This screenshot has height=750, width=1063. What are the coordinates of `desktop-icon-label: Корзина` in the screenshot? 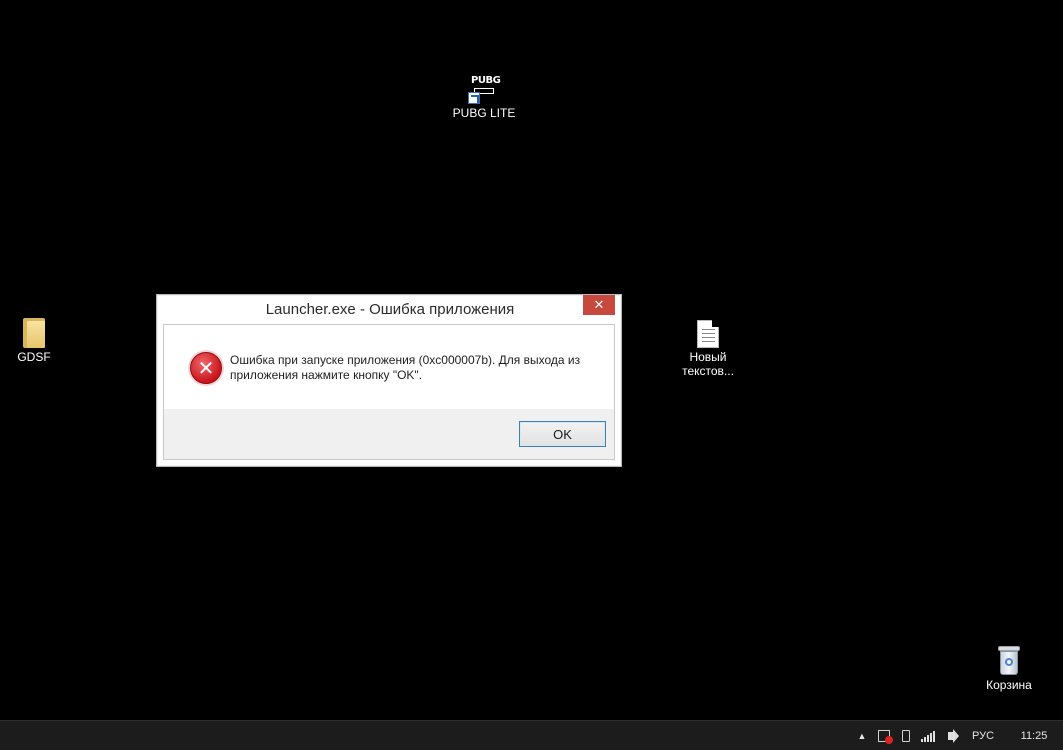 It's located at (1009, 685).